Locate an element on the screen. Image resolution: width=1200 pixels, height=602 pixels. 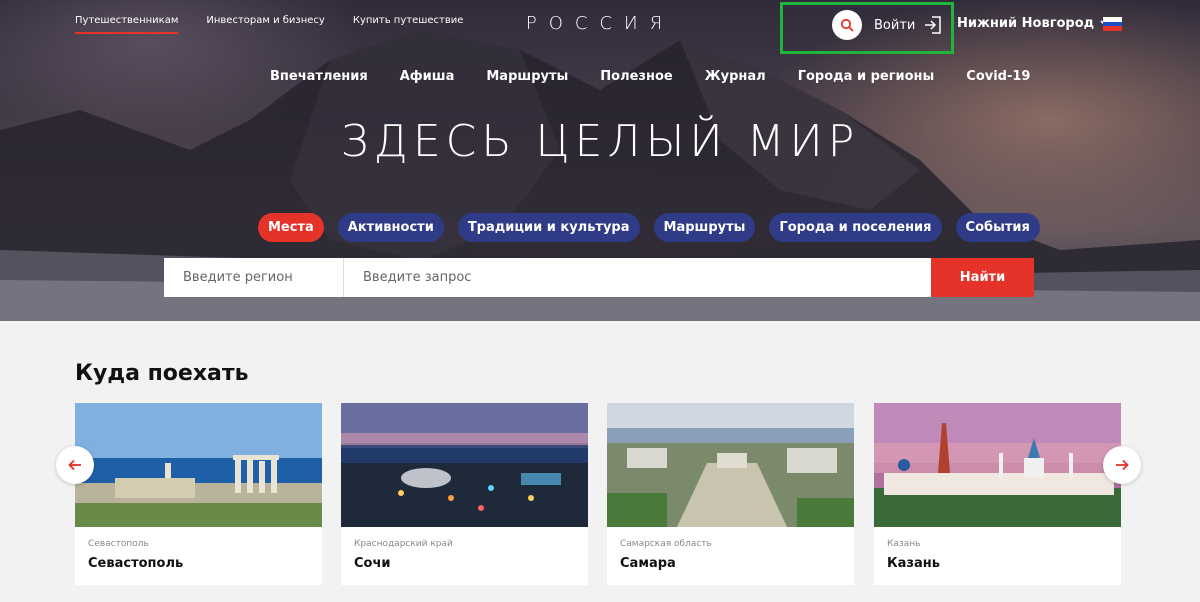
nav-impressions: Впечатления is located at coordinates (319, 76).